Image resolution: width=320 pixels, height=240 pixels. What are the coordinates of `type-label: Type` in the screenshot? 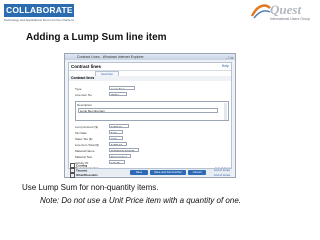 It's located at (78, 89).